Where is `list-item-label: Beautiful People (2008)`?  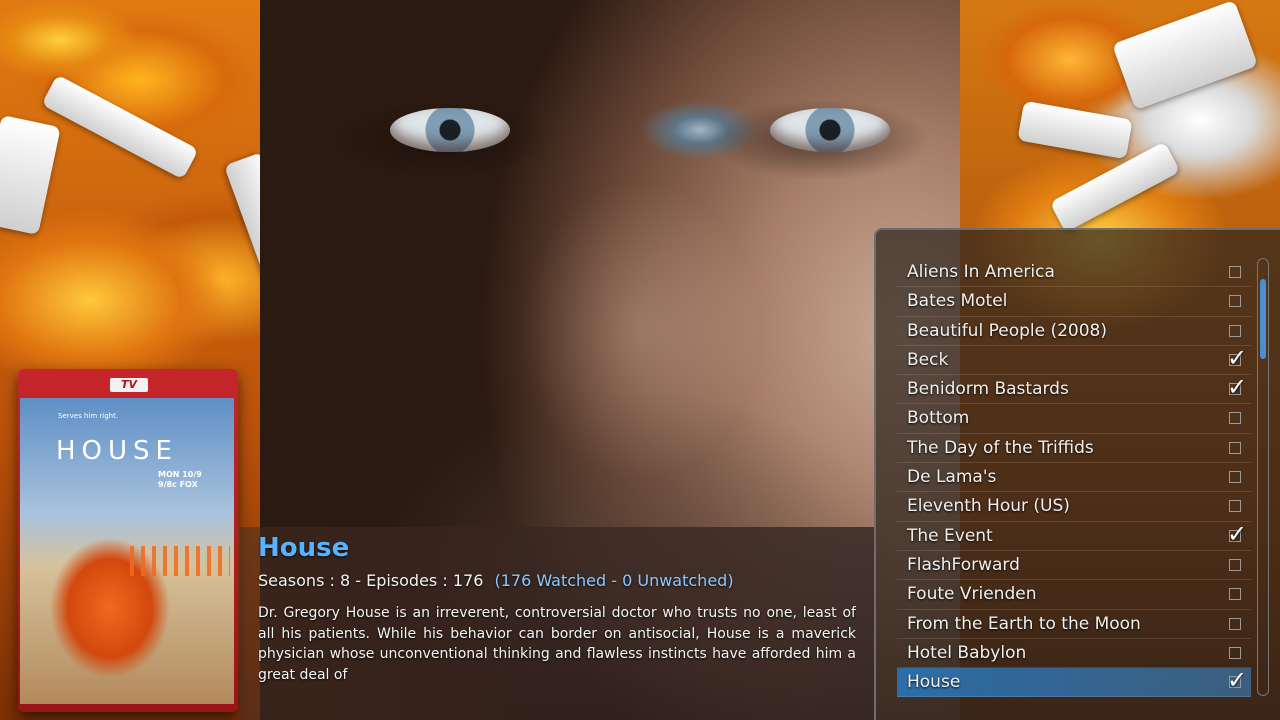
list-item-label: Beautiful People (2008) is located at coordinates (1007, 330).